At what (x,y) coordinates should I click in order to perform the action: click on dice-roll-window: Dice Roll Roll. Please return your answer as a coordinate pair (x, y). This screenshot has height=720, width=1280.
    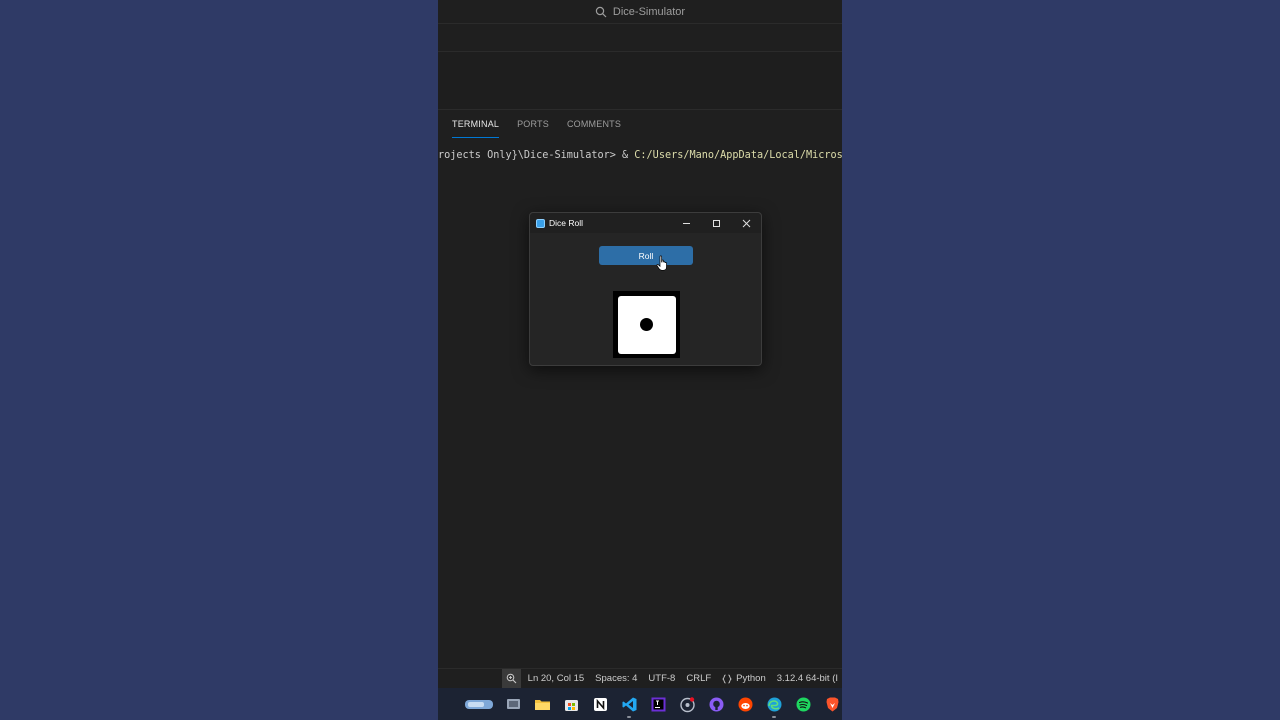
    Looking at the image, I should click on (645, 289).